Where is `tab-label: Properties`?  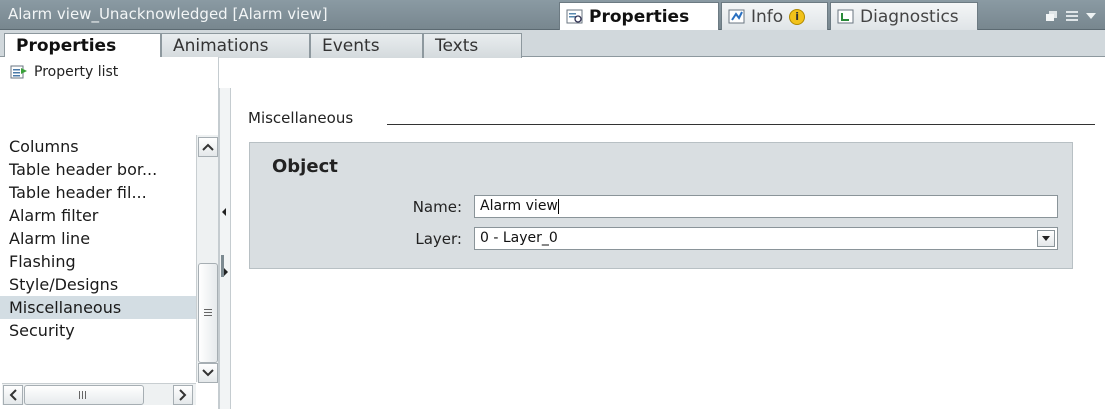
tab-label: Properties is located at coordinates (639, 16).